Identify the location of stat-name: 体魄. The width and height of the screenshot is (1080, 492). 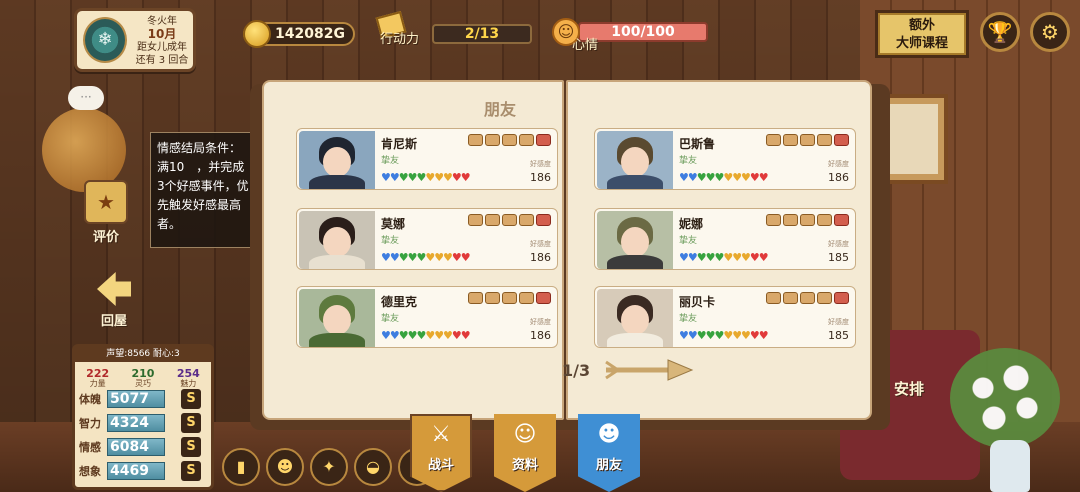
(90, 399).